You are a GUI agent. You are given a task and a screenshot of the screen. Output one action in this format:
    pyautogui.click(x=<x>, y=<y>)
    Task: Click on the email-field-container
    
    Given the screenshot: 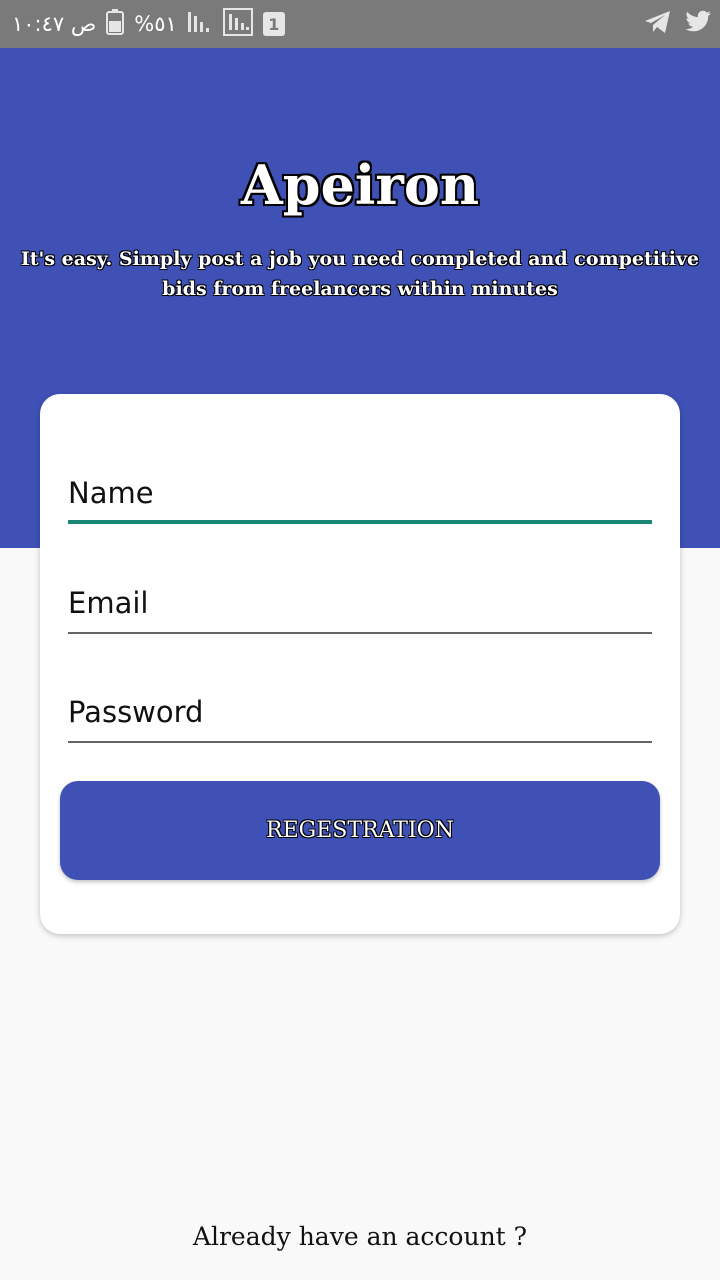 What is the action you would take?
    pyautogui.click(x=360, y=605)
    